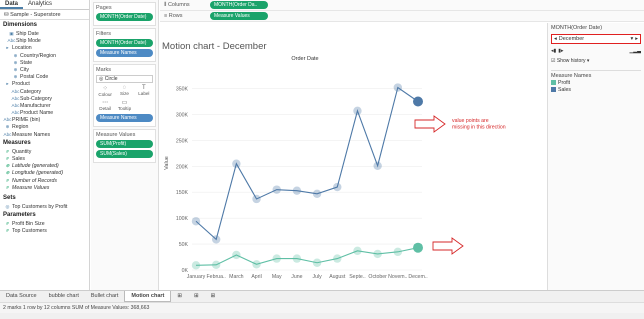  Describe the element at coordinates (64, 296) in the screenshot. I see `sheet-tab: bubble chart` at that location.